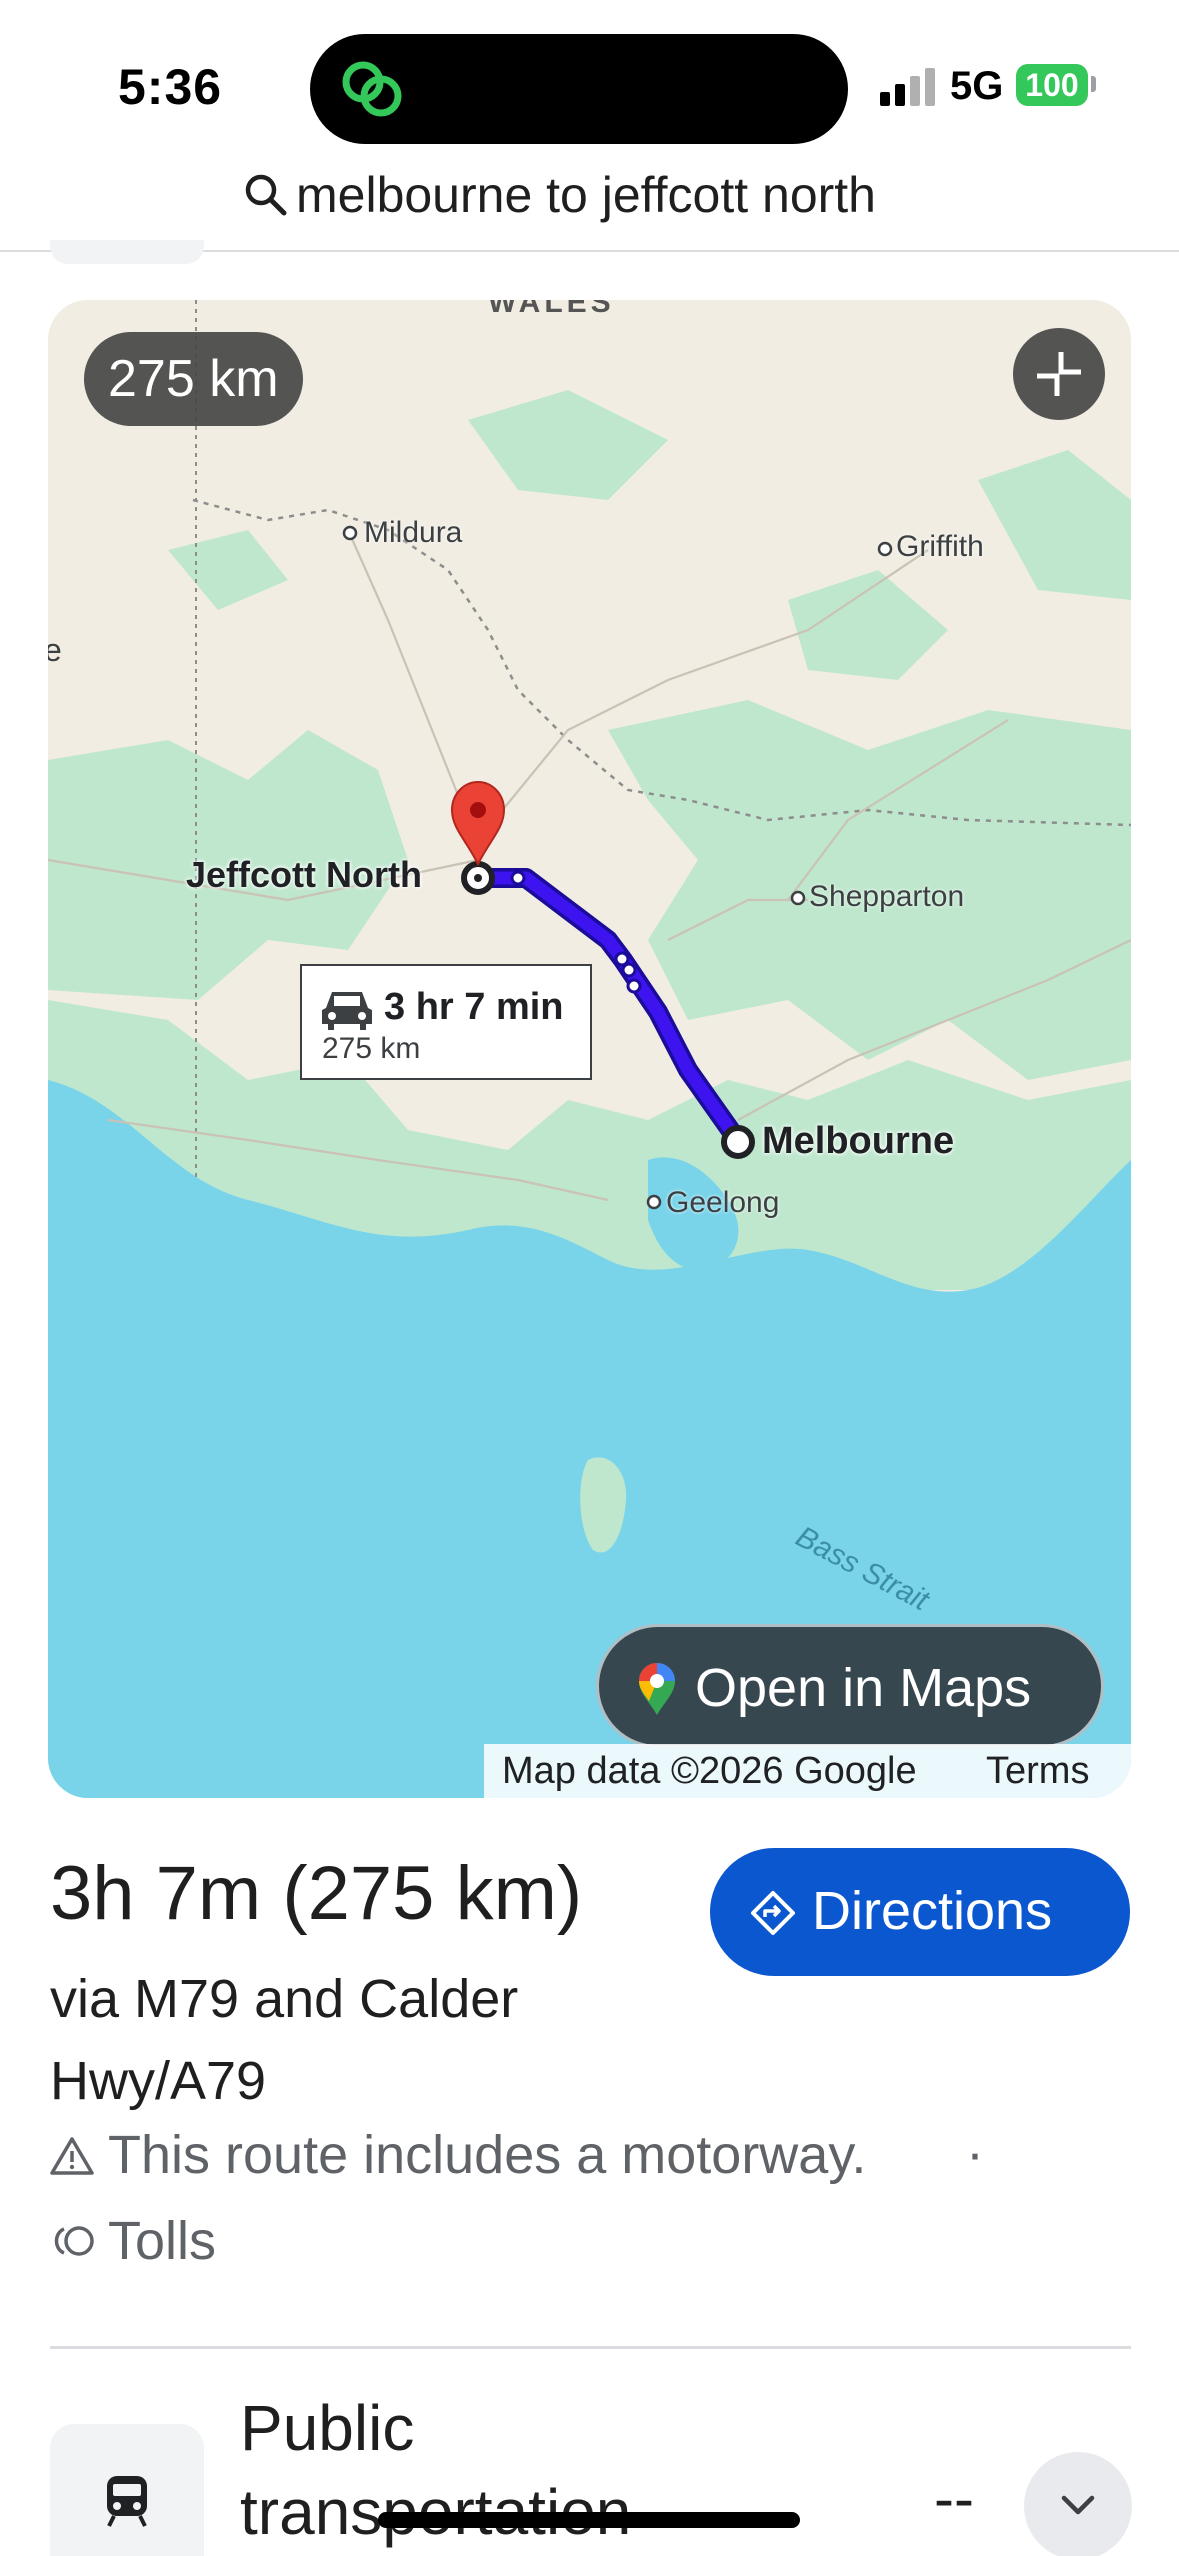 This screenshot has width=1179, height=2556. I want to click on battery-tip, so click(1093, 84).